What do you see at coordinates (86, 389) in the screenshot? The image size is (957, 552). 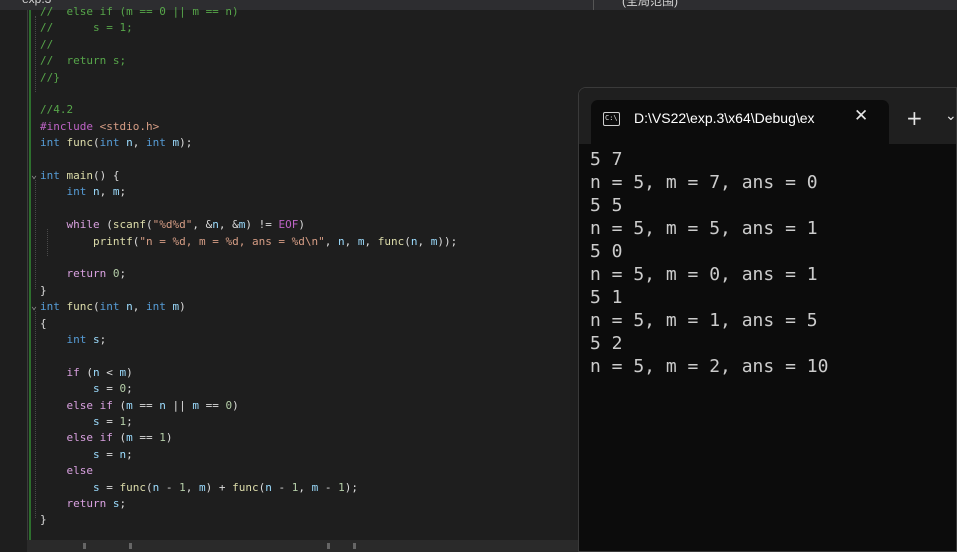 I see `code-line: s = 0;` at bounding box center [86, 389].